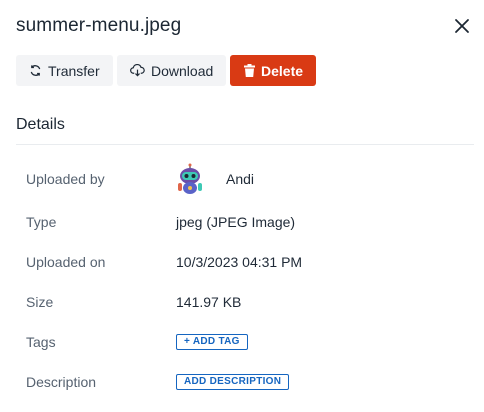 This screenshot has width=484, height=412. Describe the element at coordinates (215, 179) in the screenshot. I see `uploaded-by-value: Andi` at that location.